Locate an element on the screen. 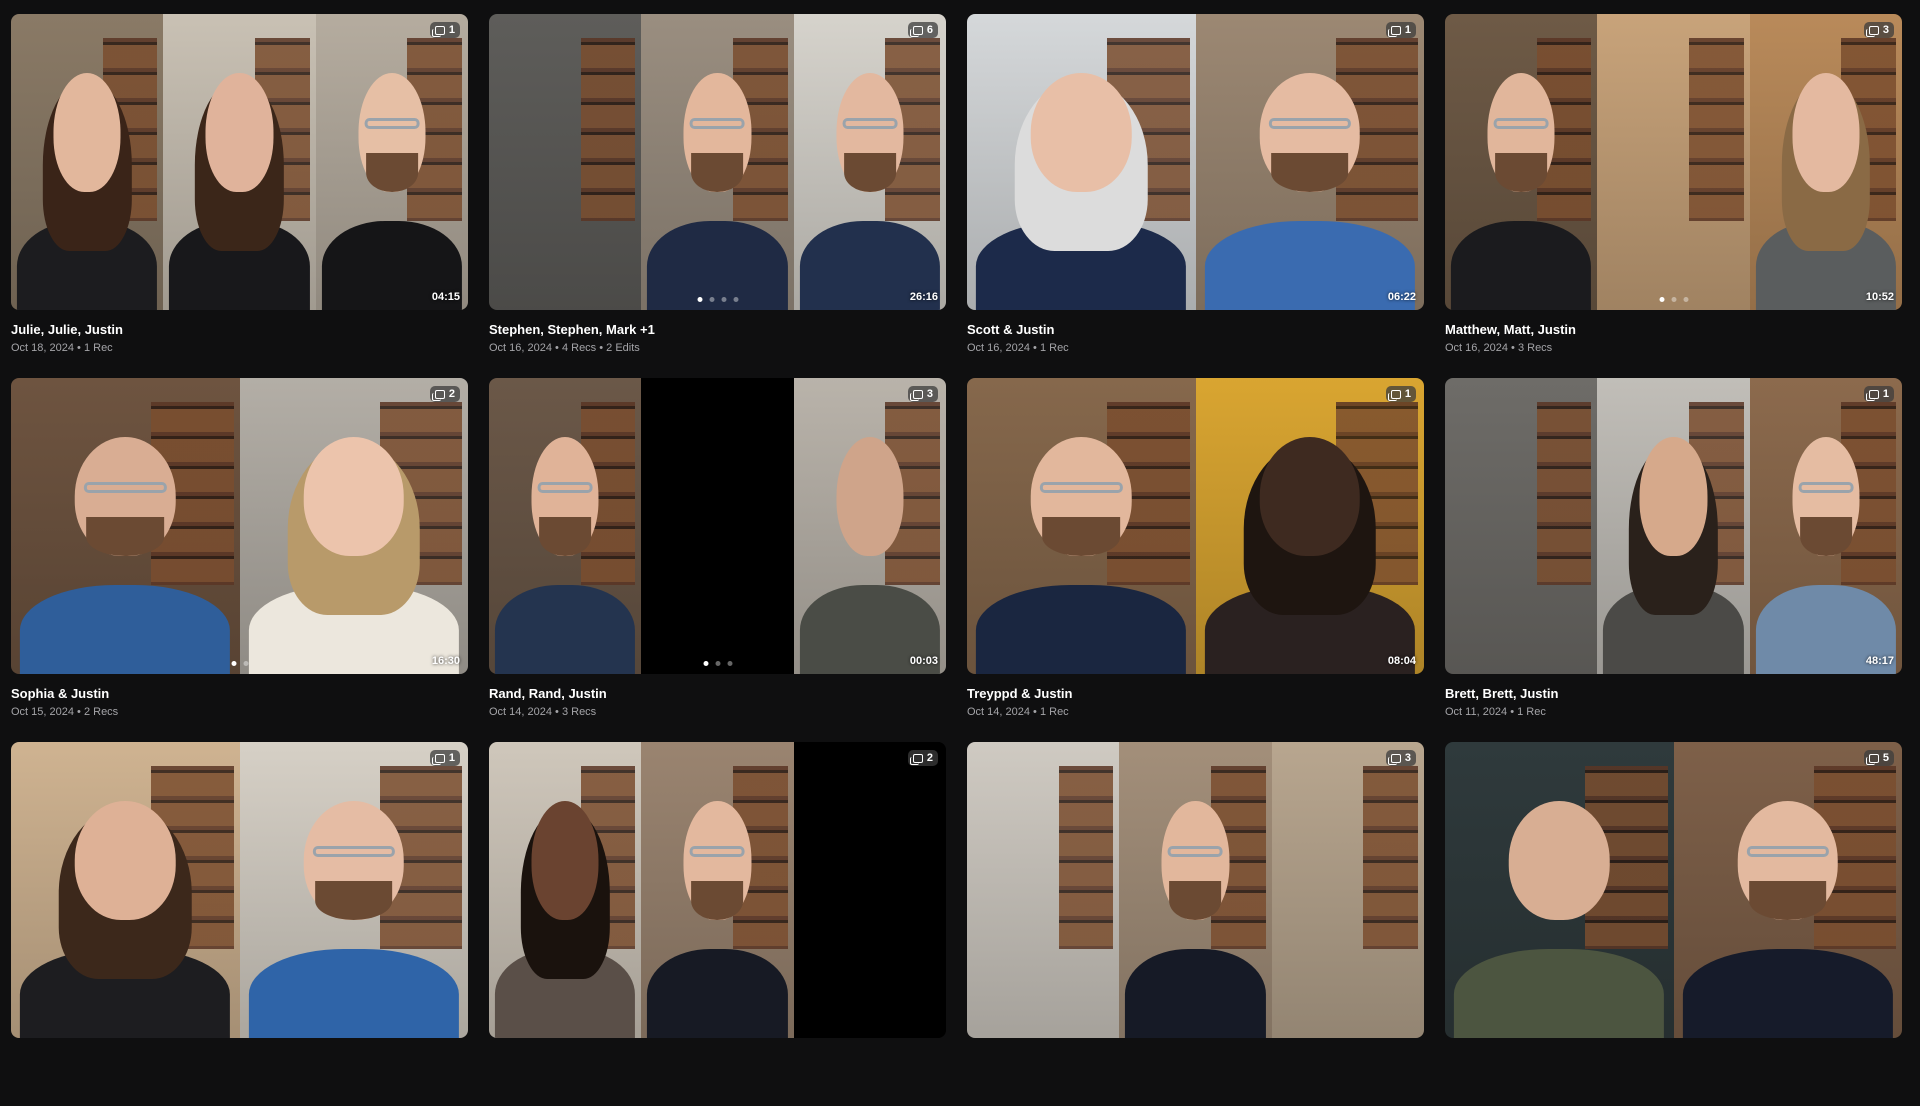 This screenshot has width=1920, height=1106. recording-title: Rand, Rand, Justin is located at coordinates (717, 693).